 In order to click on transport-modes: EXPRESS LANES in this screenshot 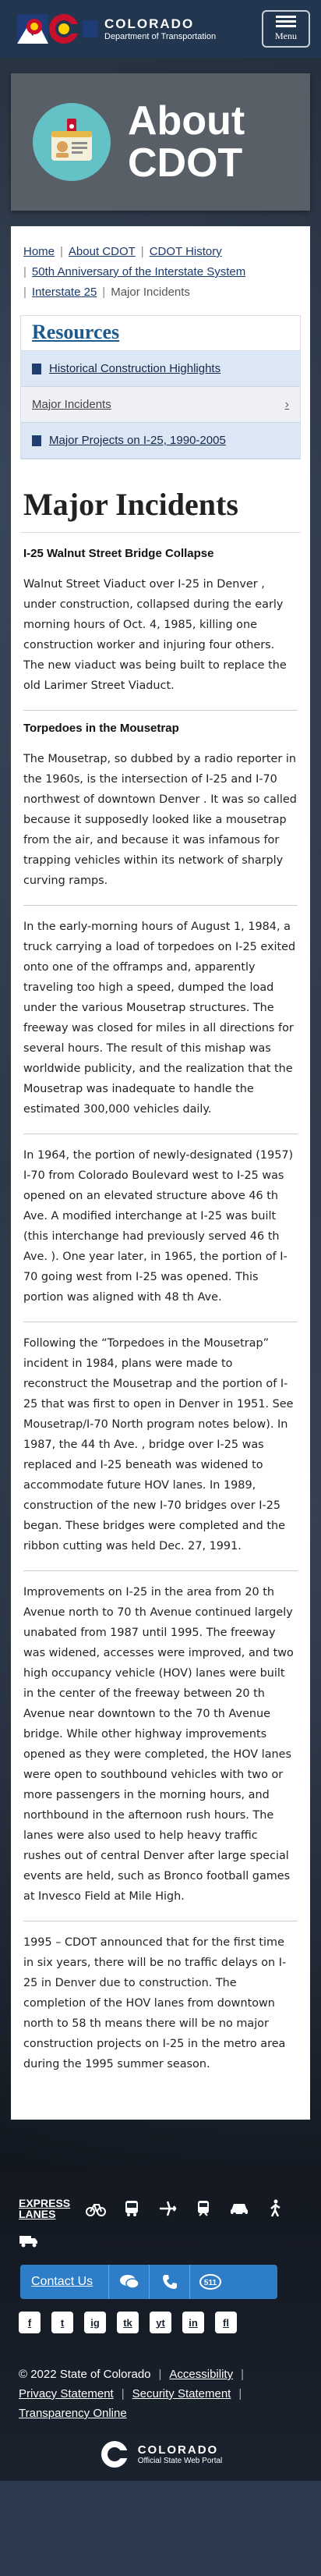, I will do `click(160, 2208)`.